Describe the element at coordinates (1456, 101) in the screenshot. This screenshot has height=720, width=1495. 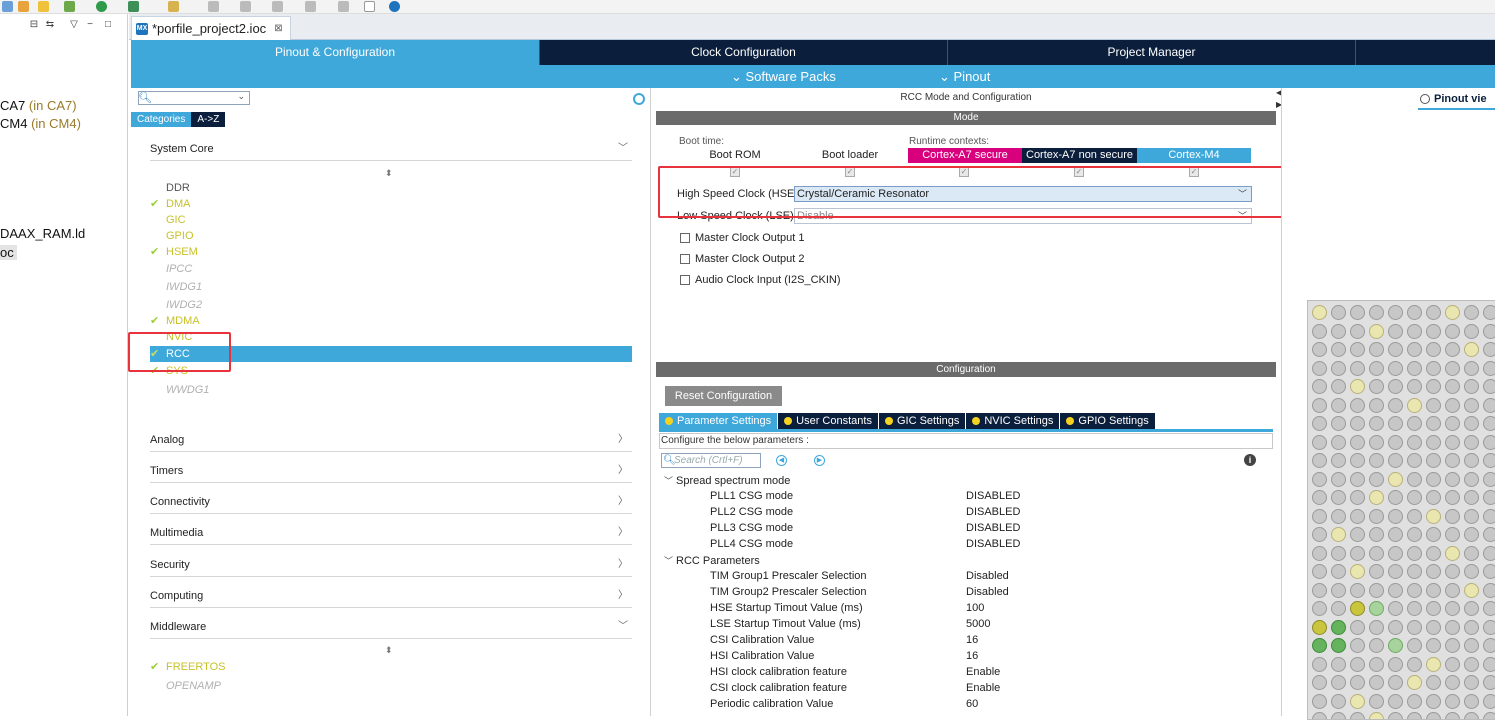
I see `tab-pinout-view: Pinout vie` at that location.